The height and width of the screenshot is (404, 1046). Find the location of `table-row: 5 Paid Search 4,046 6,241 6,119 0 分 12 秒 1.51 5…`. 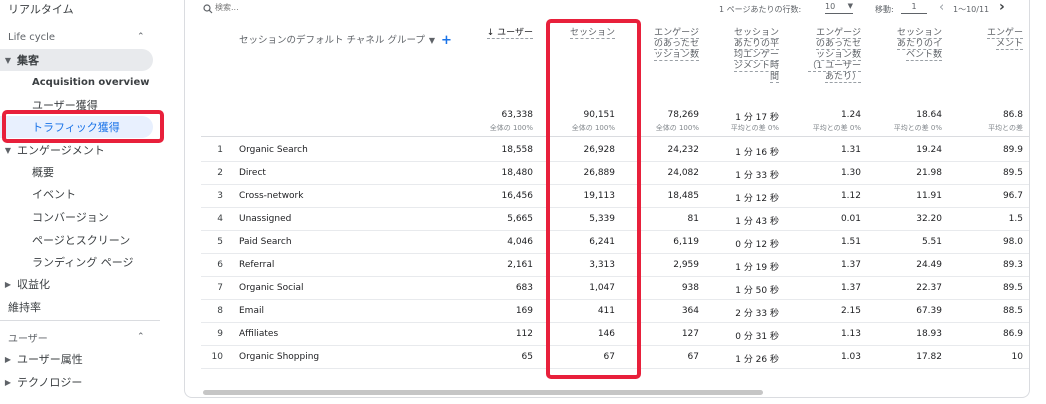

table-row: 5 Paid Search 4,046 6,241 6,119 0 分 12 秒 1.51 5… is located at coordinates (615, 242).